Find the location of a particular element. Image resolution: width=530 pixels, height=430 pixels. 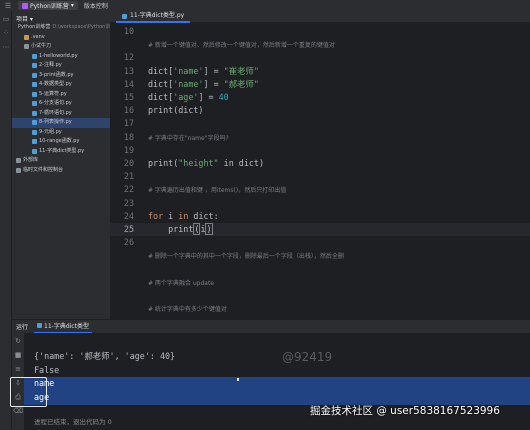

selection-annotation-box is located at coordinates (28, 392).